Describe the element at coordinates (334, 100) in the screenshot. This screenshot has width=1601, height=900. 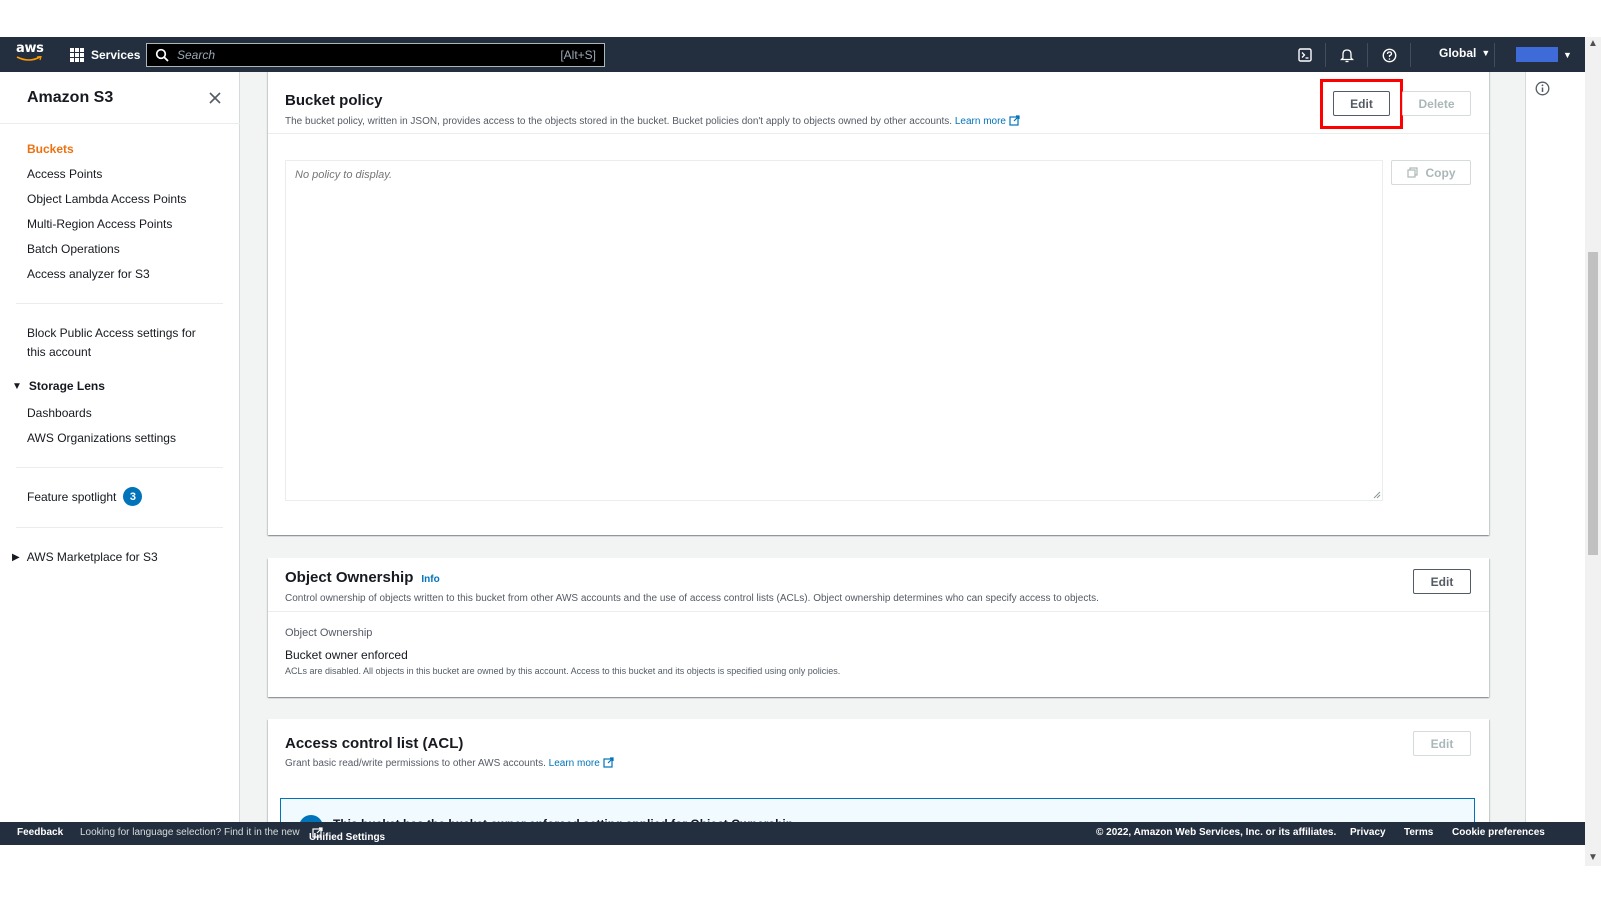
I see `page-title: Bucket policy` at that location.